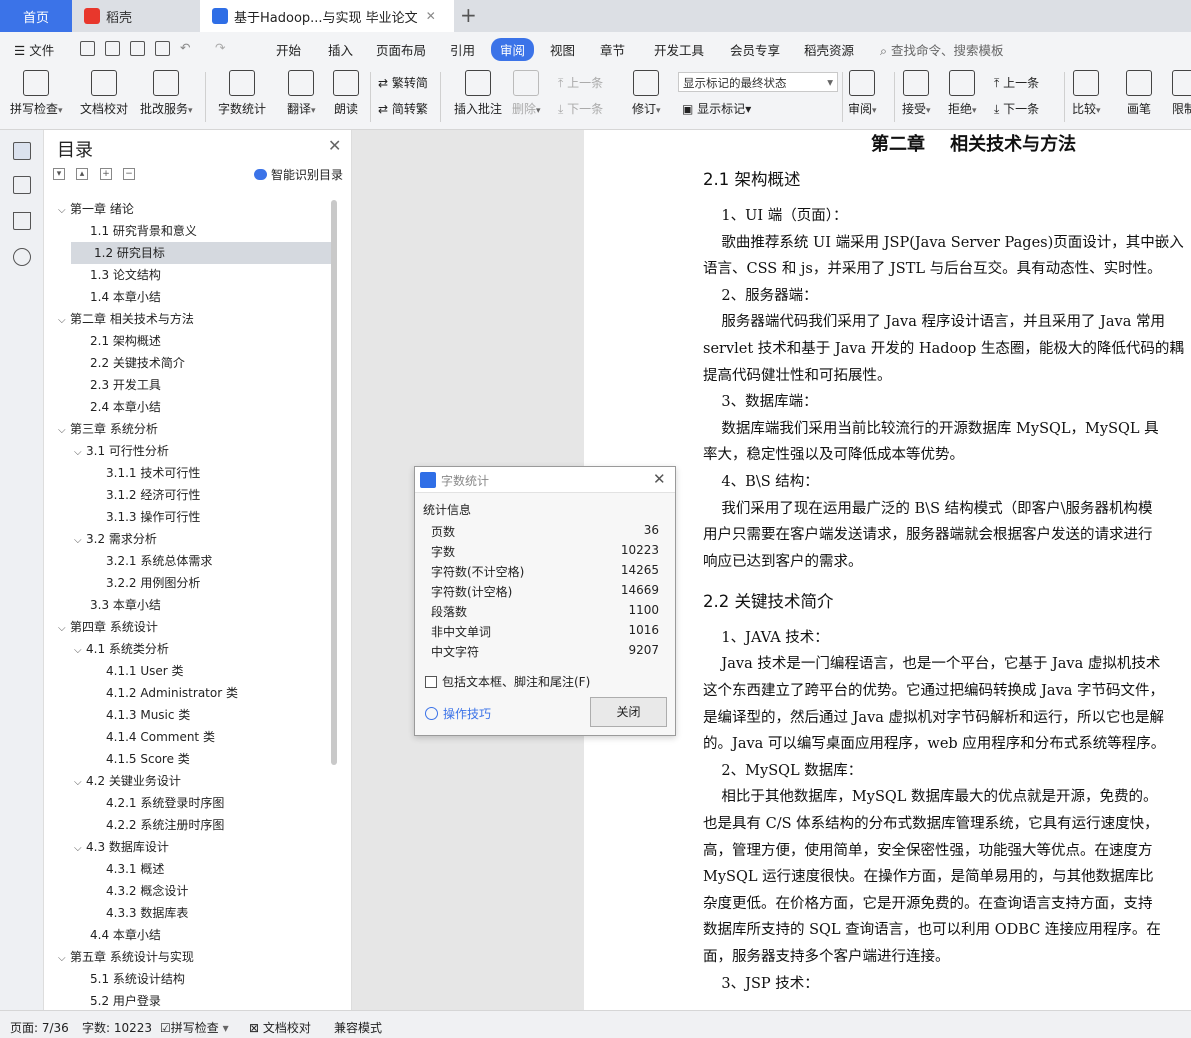 The height and width of the screenshot is (1038, 1191). Describe the element at coordinates (121, 451) in the screenshot. I see `toc-item: ⌵ 3.1 可行性分析` at that location.